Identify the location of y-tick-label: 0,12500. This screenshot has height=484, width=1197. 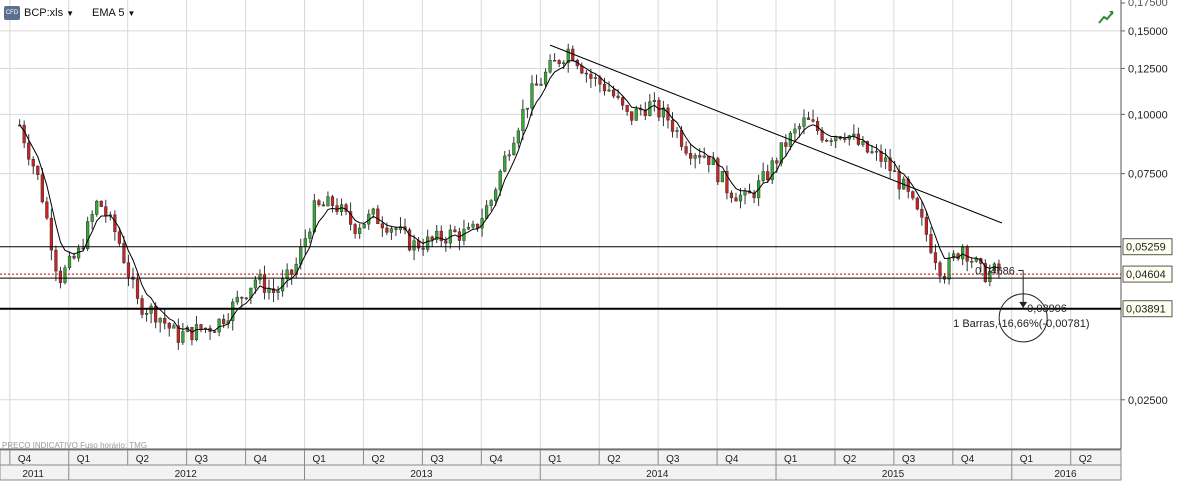
(1148, 69).